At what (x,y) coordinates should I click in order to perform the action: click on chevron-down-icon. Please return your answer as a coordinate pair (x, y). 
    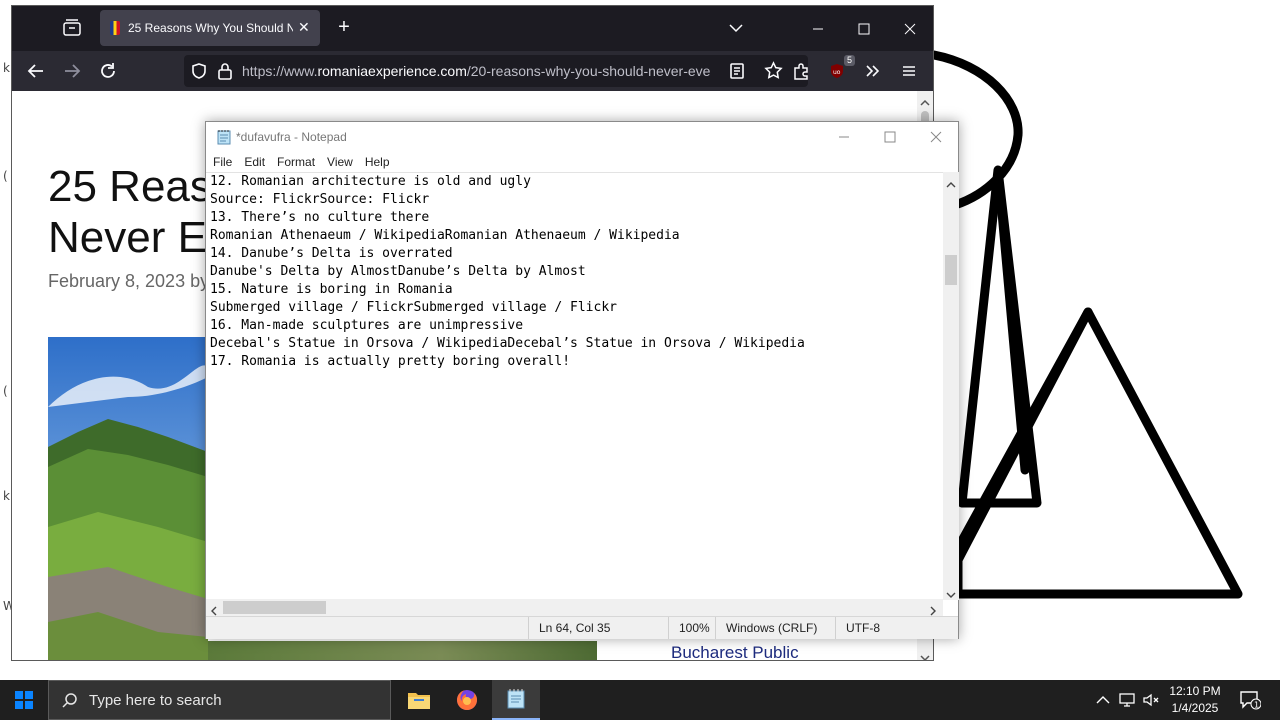
    Looking at the image, I should click on (736, 28).